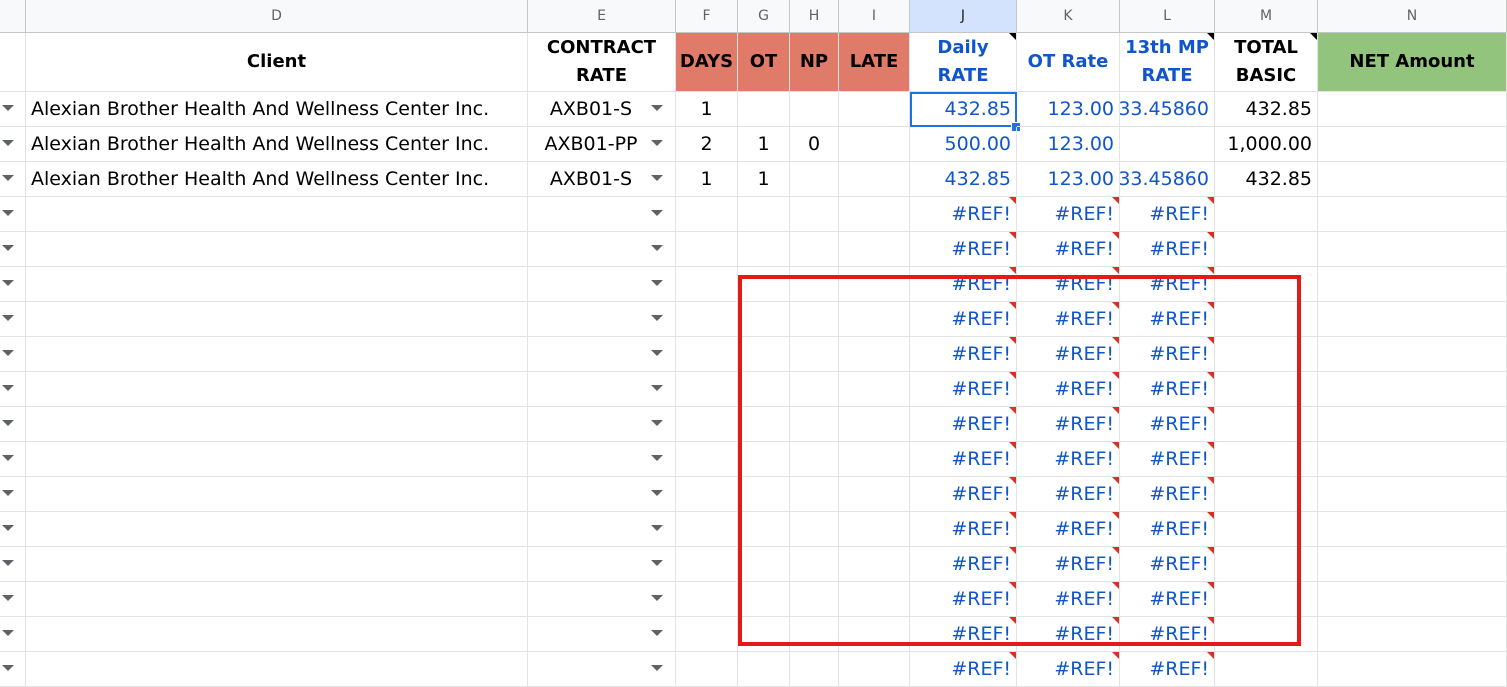 The height and width of the screenshot is (687, 1507). Describe the element at coordinates (1412, 62) in the screenshot. I see `header-cell-n: NET Amount` at that location.